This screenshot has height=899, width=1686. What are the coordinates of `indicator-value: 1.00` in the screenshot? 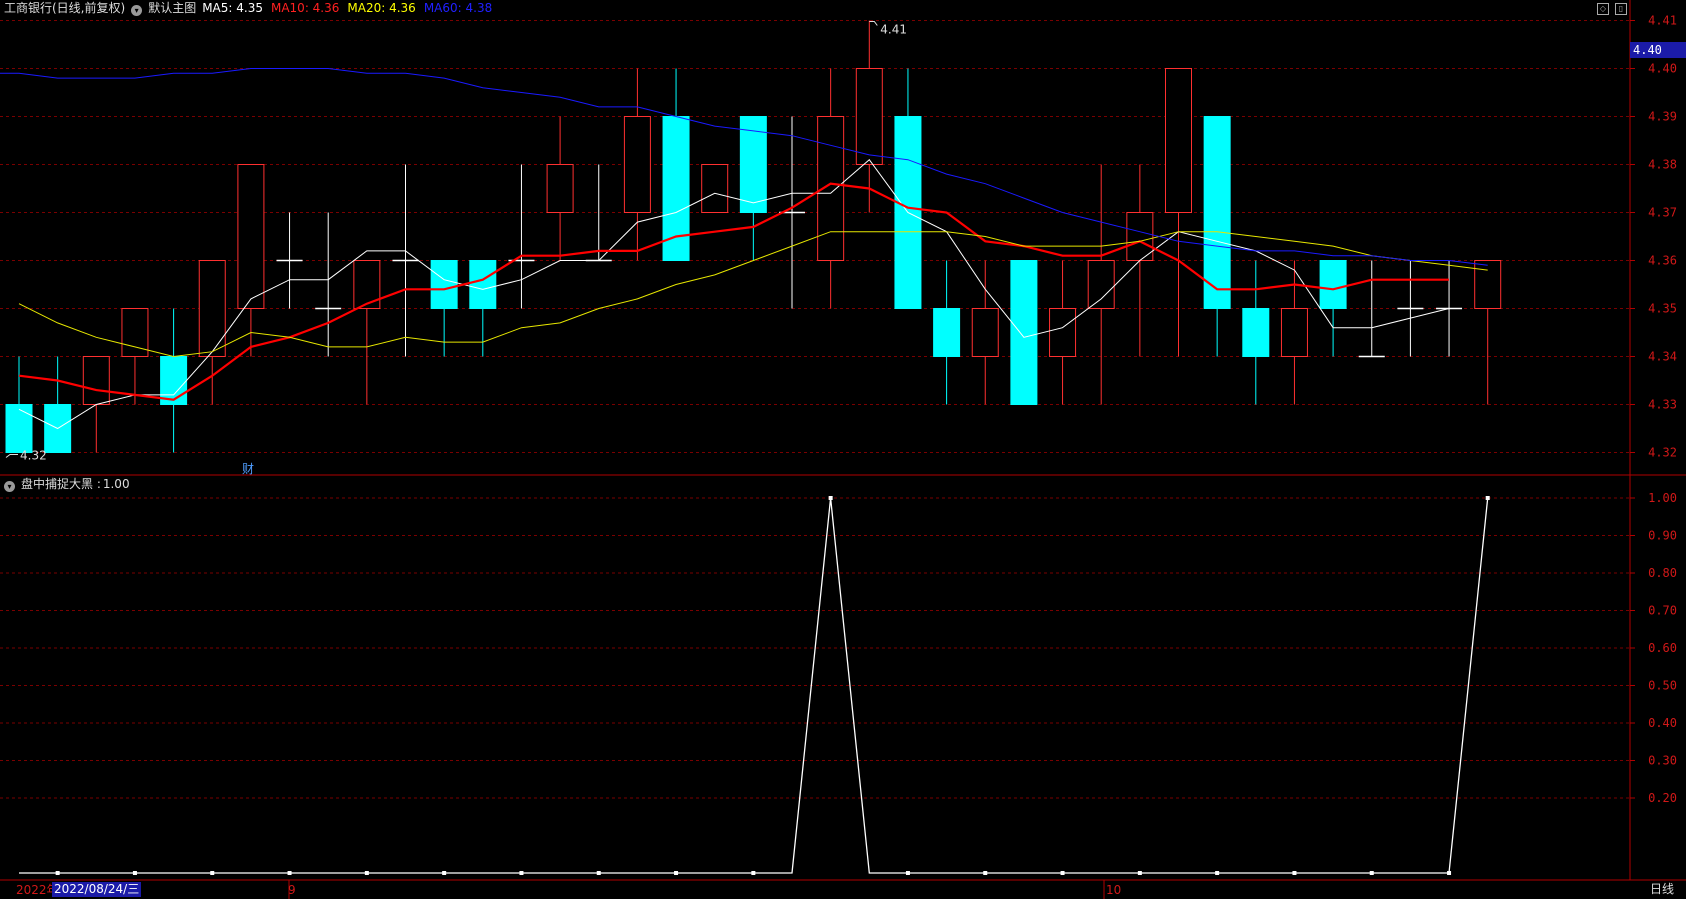 It's located at (116, 484).